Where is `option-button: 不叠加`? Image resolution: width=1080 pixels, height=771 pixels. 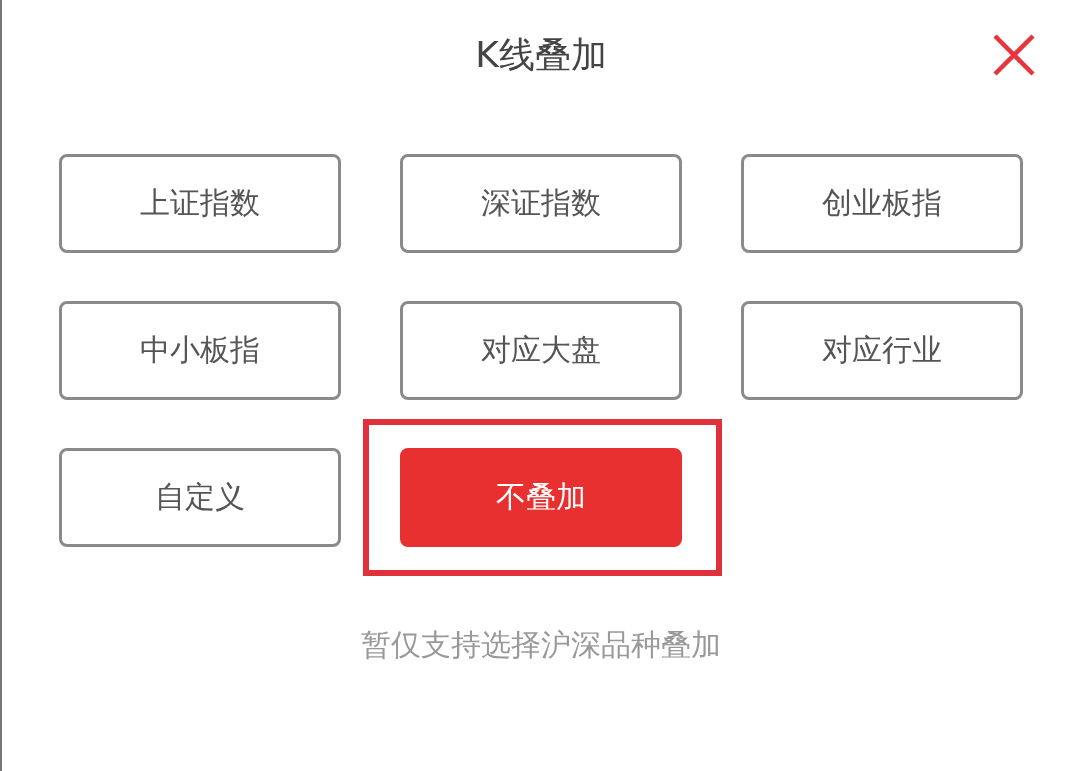 option-button: 不叠加 is located at coordinates (541, 497).